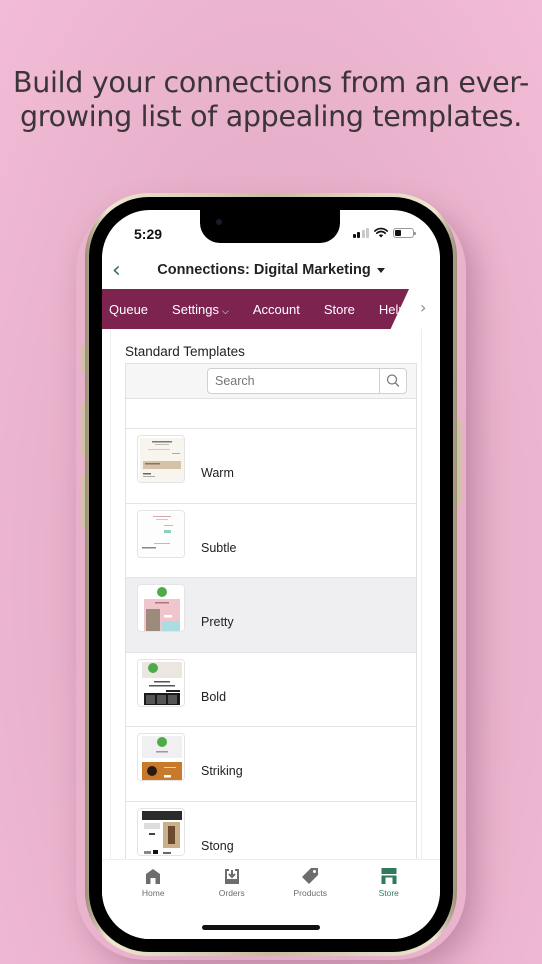 The height and width of the screenshot is (964, 542). What do you see at coordinates (264, 270) in the screenshot?
I see `page-title: Connections: Digital Marketing` at bounding box center [264, 270].